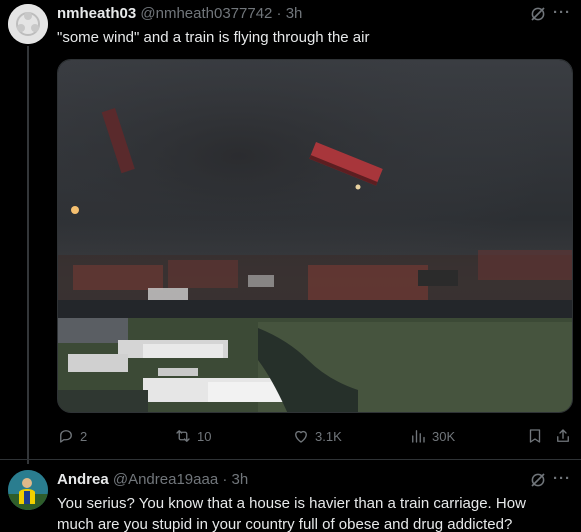 Image resolution: width=581 pixels, height=532 pixels. I want to click on share-icon, so click(563, 435).